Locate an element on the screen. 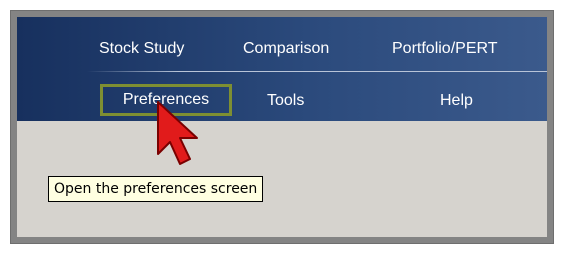  menu-tools: Tools is located at coordinates (285, 101).